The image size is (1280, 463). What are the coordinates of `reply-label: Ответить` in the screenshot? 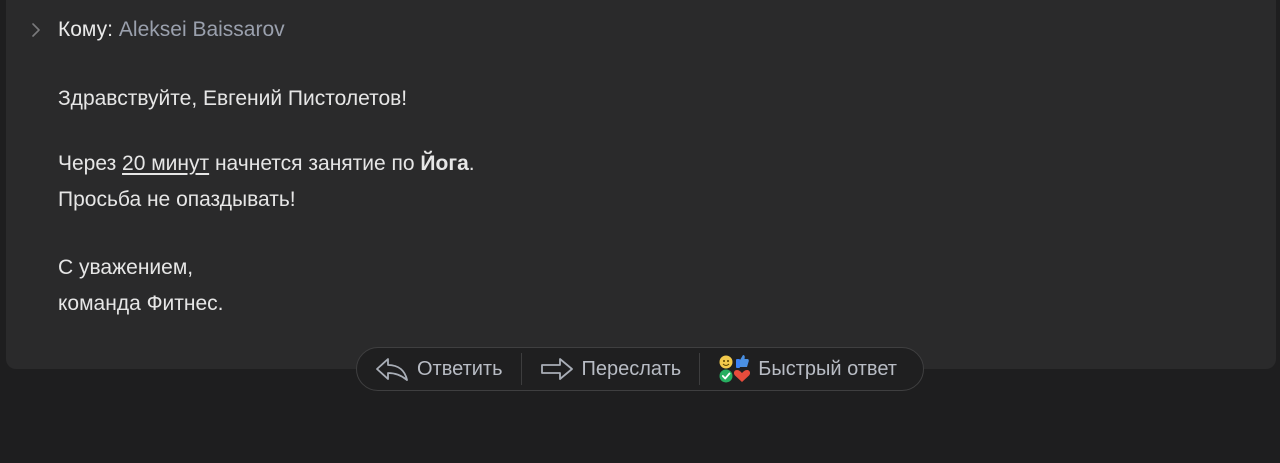 It's located at (460, 368).